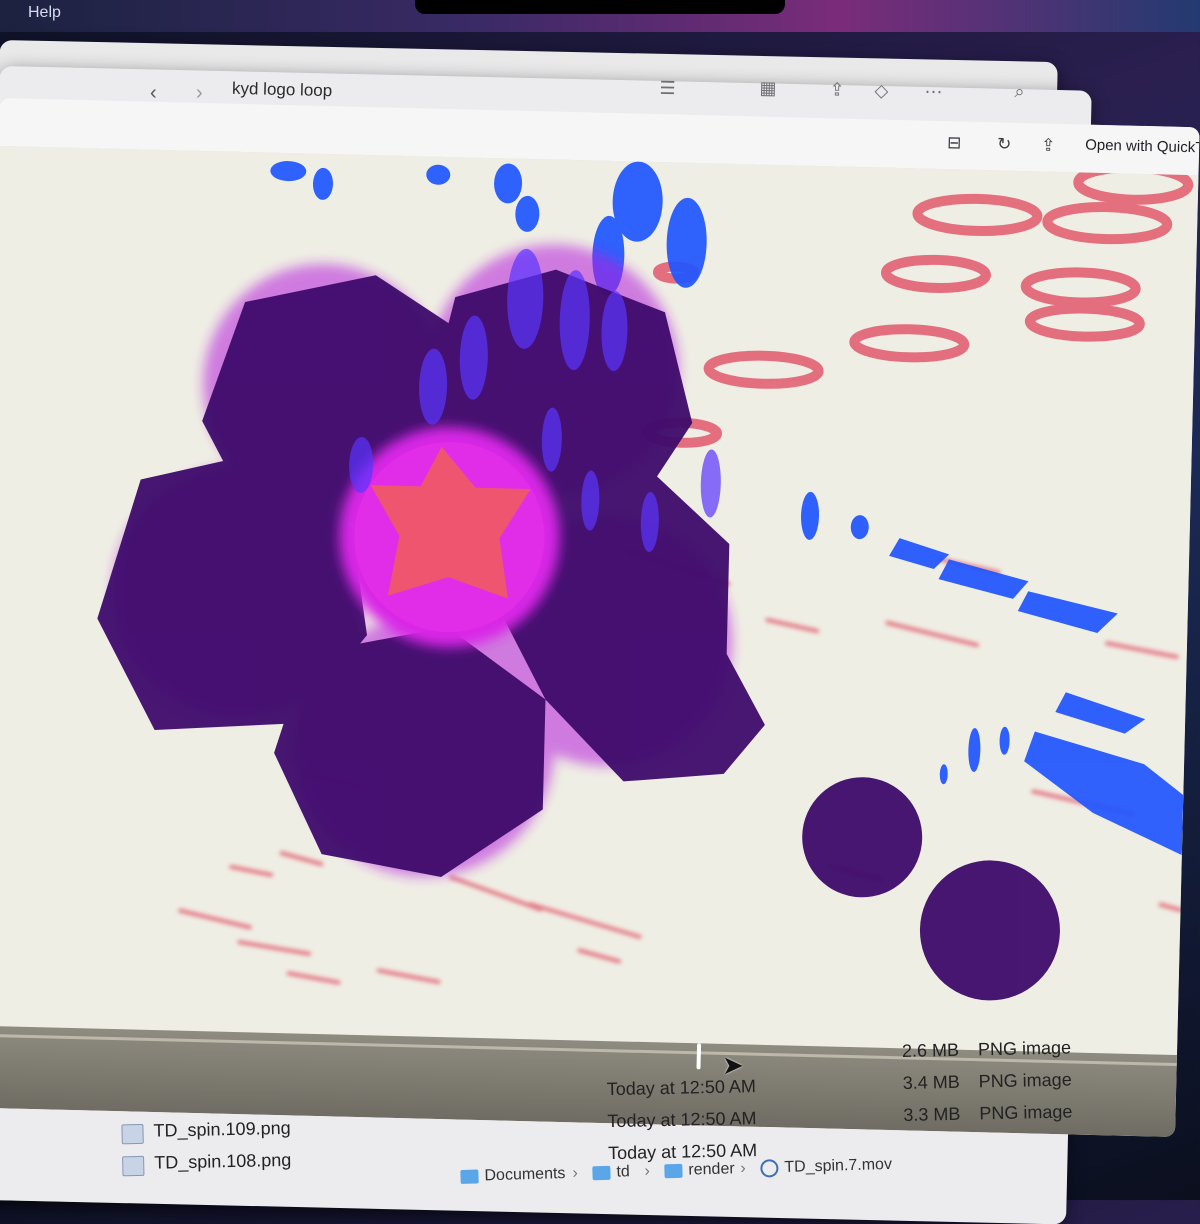 Image resolution: width=1200 pixels, height=1224 pixels. Describe the element at coordinates (199, 93) in the screenshot. I see `forward-button: ›` at that location.